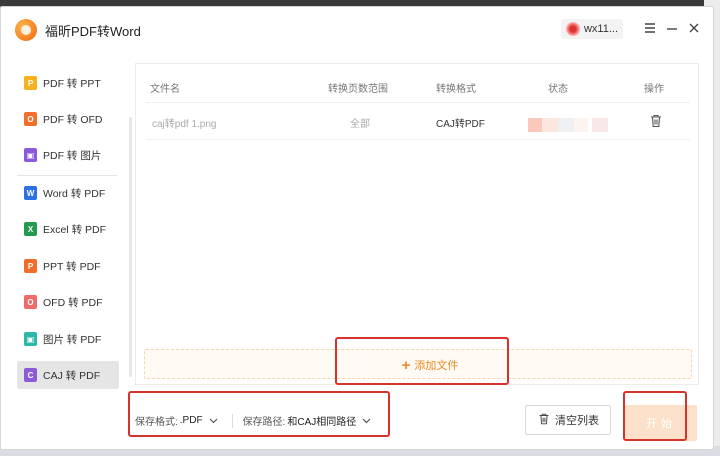  Describe the element at coordinates (422, 361) in the screenshot. I see `highlight-add-file` at that location.